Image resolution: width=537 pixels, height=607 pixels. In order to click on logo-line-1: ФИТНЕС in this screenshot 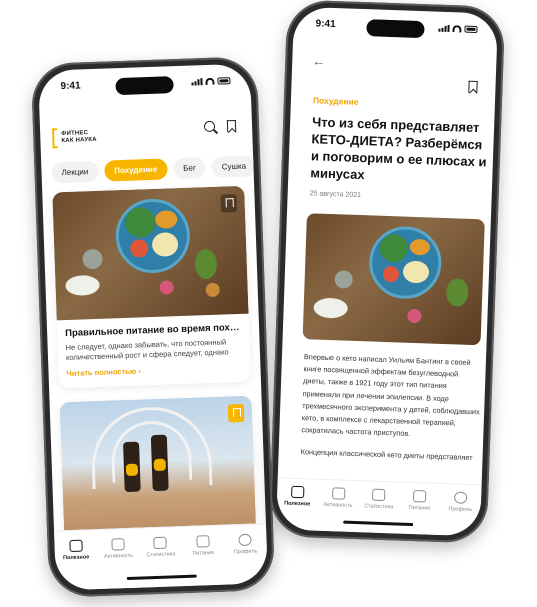, I will do `click(75, 134)`.